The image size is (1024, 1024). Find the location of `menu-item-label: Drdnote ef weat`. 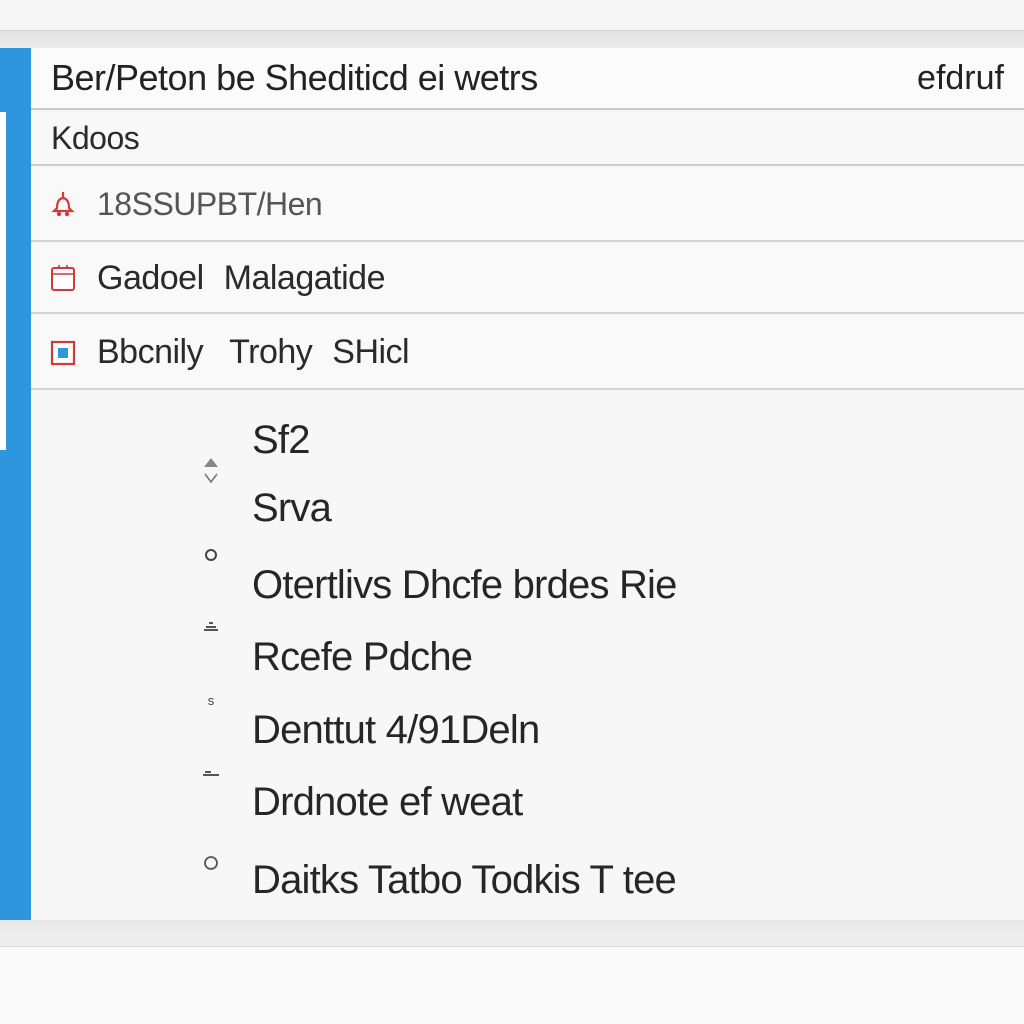

menu-item-label: Drdnote ef weat is located at coordinates (387, 801).